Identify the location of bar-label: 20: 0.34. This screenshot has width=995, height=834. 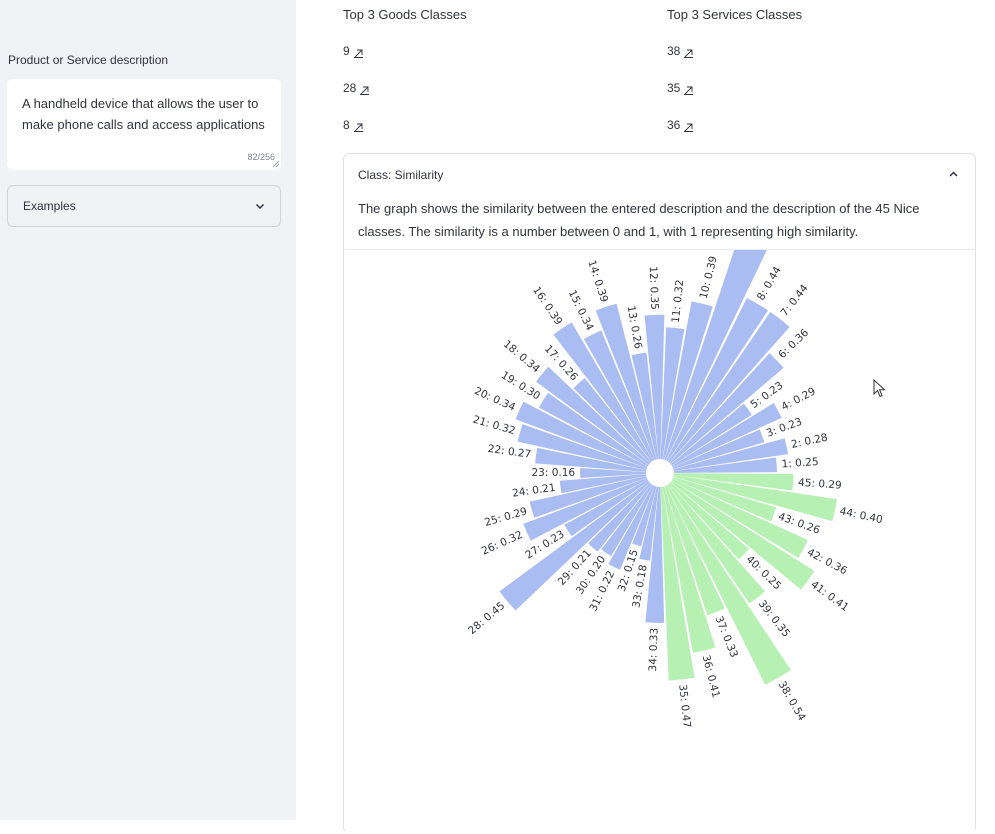
(494, 399).